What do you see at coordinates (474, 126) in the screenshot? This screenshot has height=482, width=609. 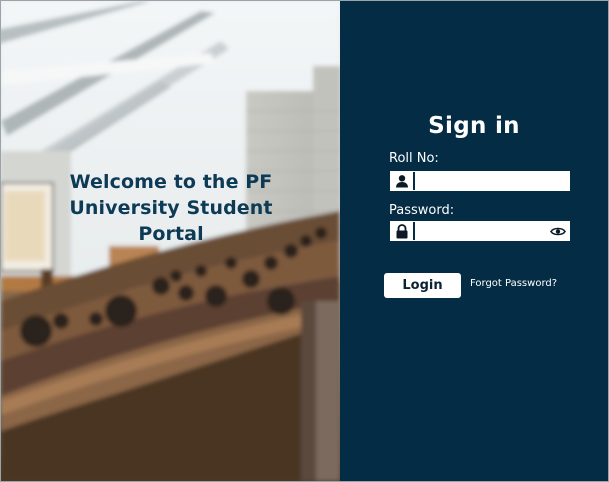 I see `signin-title: Sign in` at bounding box center [474, 126].